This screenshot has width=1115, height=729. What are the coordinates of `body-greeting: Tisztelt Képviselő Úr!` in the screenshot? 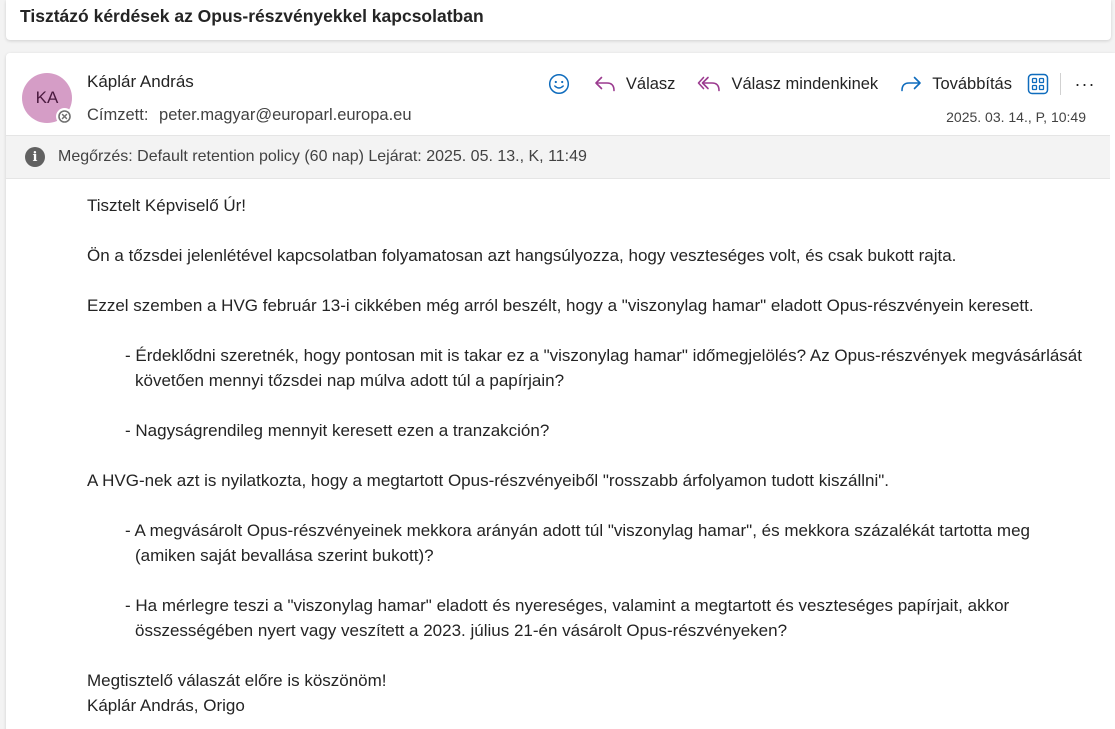 It's located at (167, 205).